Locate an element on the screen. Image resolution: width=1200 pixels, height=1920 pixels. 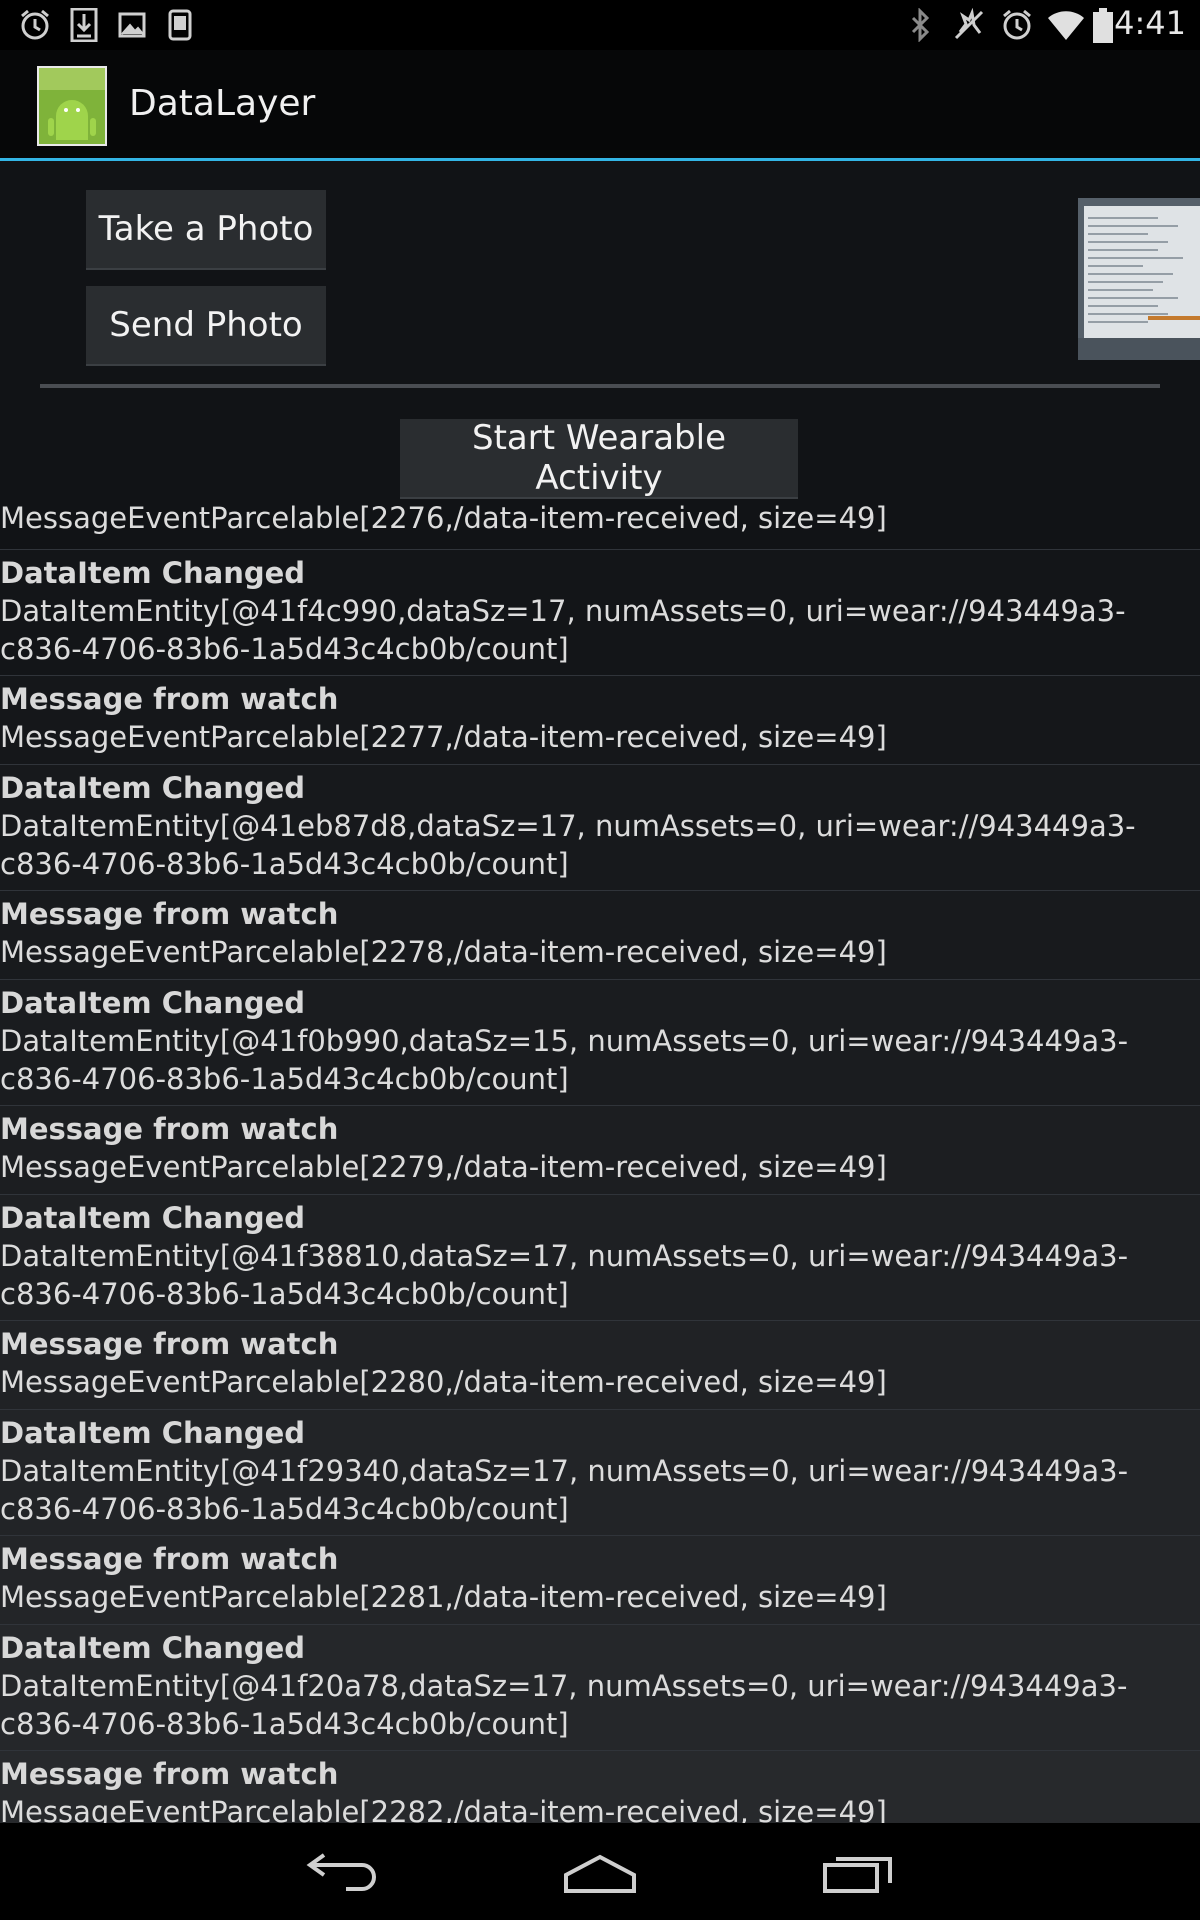
bluetooth-icon is located at coordinates (920, 25).